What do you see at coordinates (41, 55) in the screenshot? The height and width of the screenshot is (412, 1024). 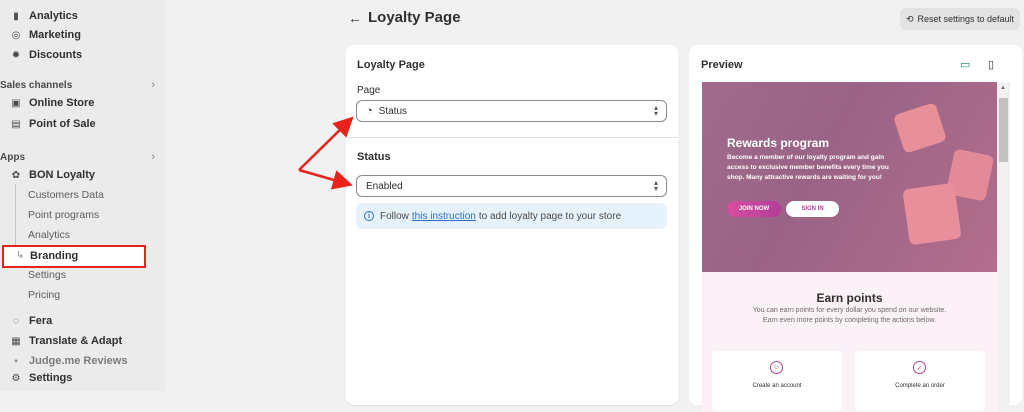 I see `sidebar-item-discounts: ✹ Discounts` at bounding box center [41, 55].